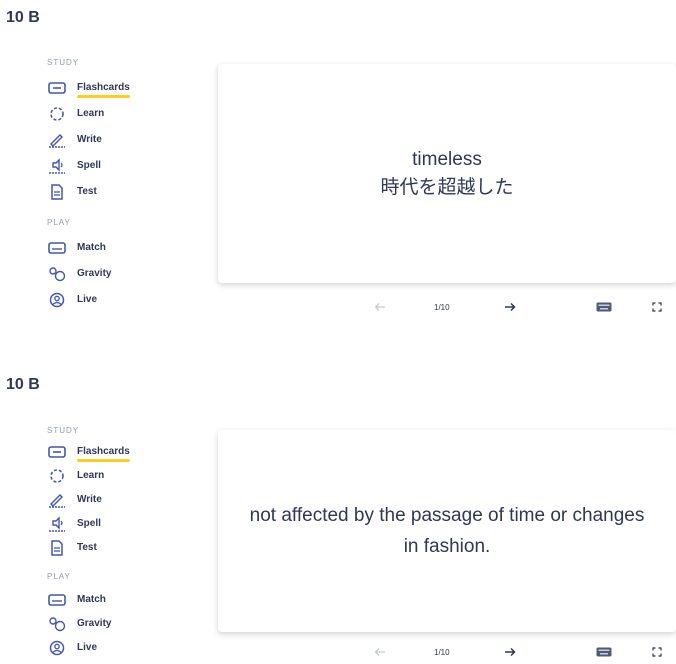 The image size is (676, 664). Describe the element at coordinates (447, 159) in the screenshot. I see `card-term: timeless` at that location.